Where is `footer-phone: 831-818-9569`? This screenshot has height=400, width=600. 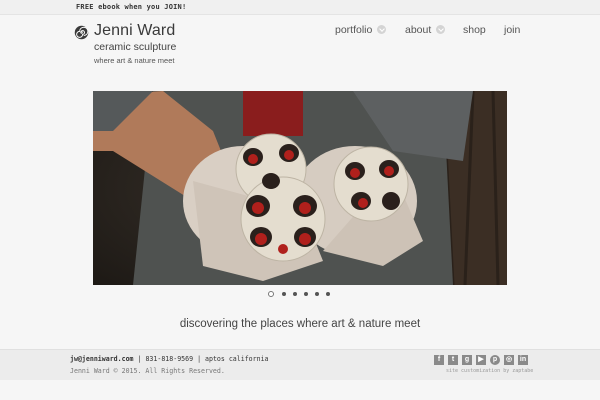 footer-phone: 831-818-9569 is located at coordinates (169, 359).